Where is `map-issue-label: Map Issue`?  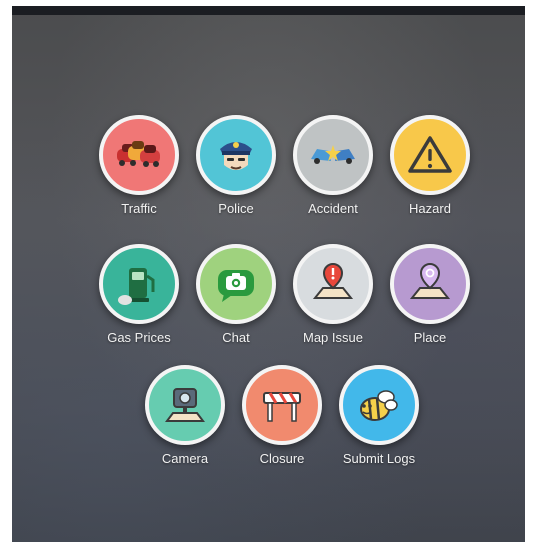 map-issue-label: Map Issue is located at coordinates (333, 337).